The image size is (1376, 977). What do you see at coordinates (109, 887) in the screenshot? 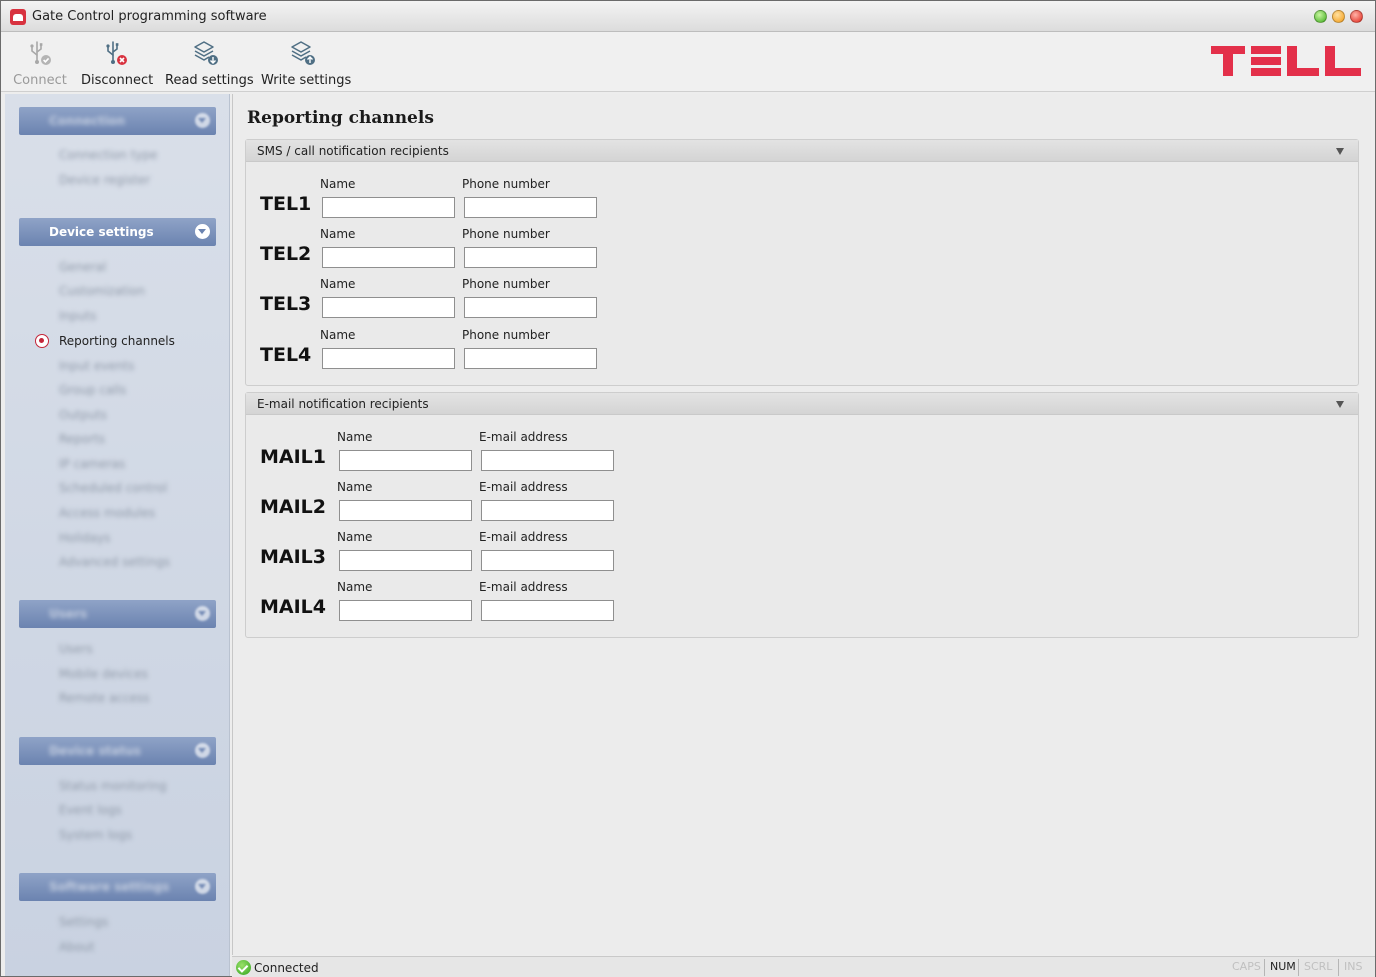
I see `section-label: Software settings` at bounding box center [109, 887].